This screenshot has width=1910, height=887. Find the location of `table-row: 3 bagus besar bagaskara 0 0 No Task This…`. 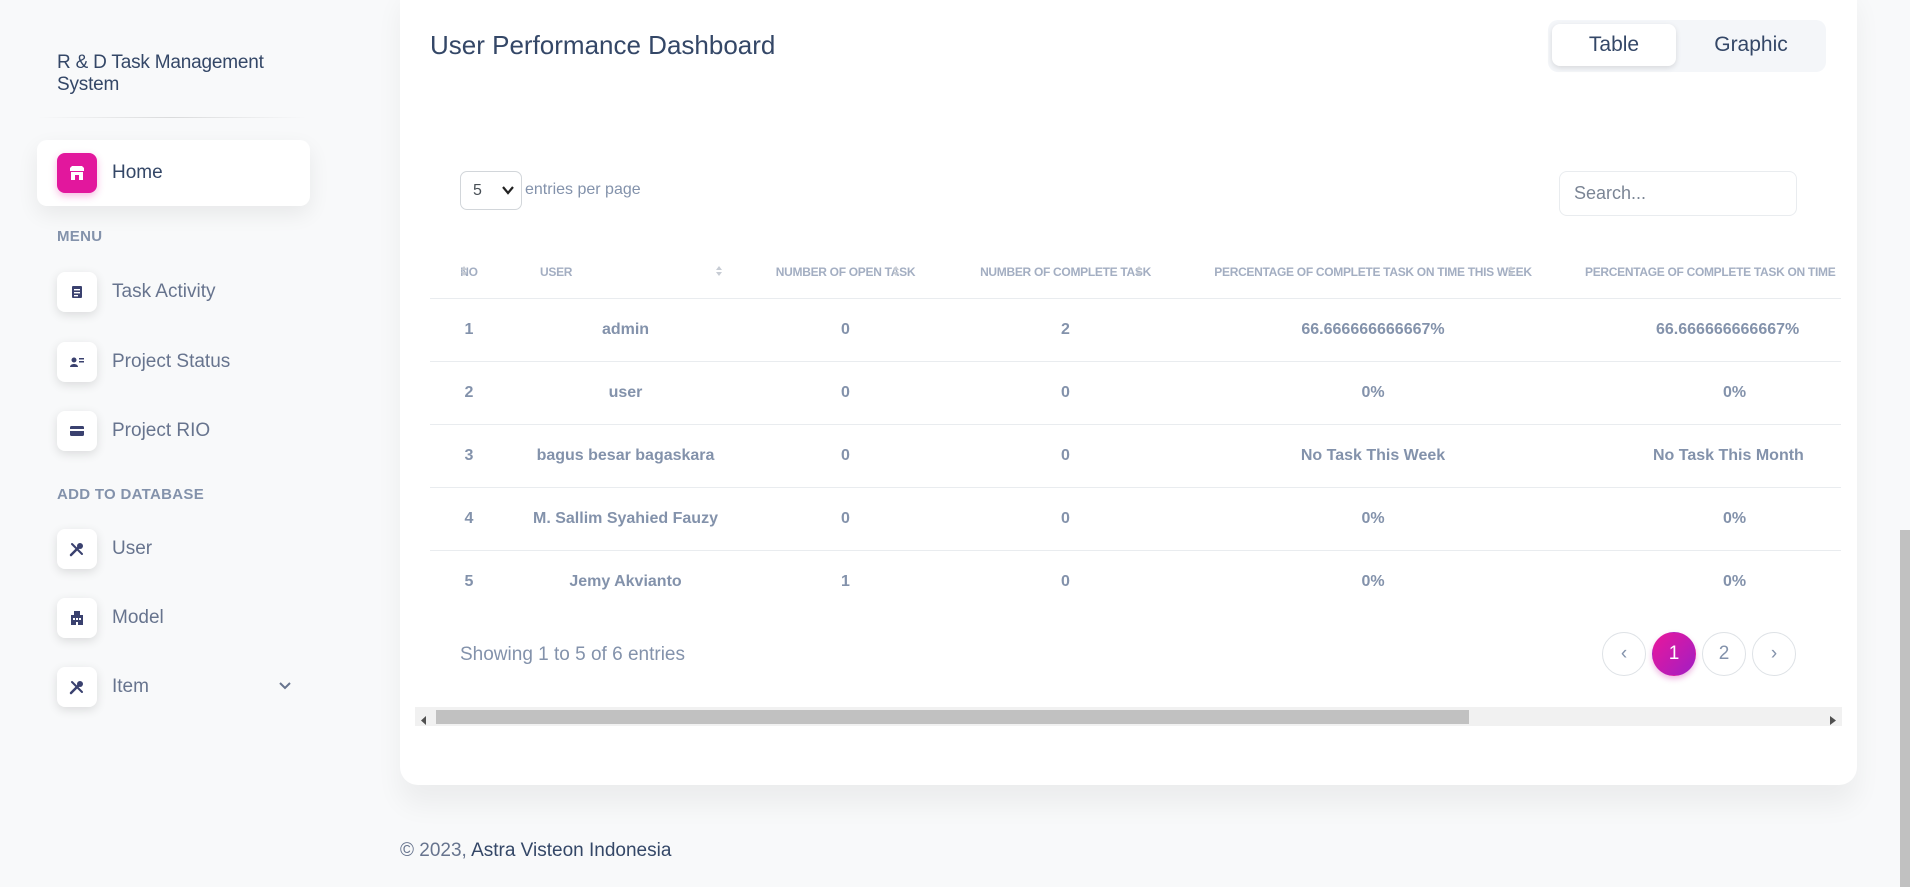

table-row: 3 bagus besar bagaskara 0 0 No Task This… is located at coordinates (1135, 456).